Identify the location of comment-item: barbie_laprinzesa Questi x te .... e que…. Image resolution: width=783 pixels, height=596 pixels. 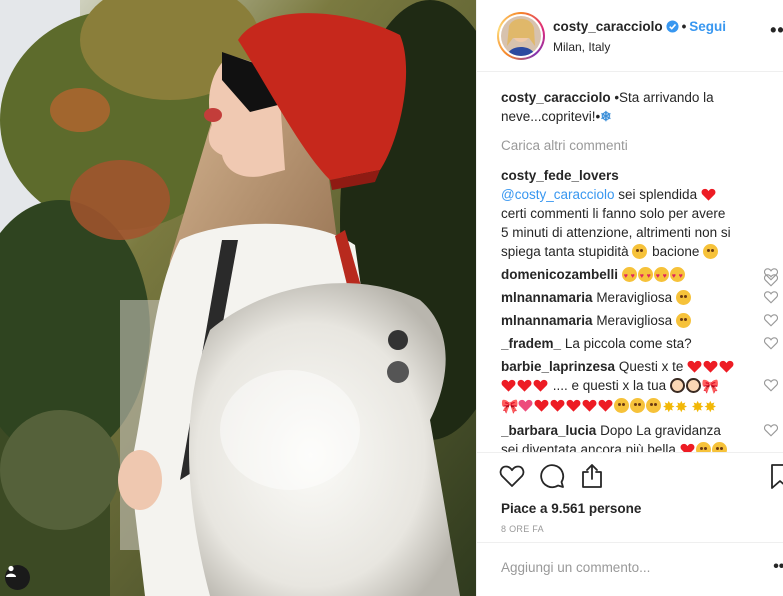
(639, 387).